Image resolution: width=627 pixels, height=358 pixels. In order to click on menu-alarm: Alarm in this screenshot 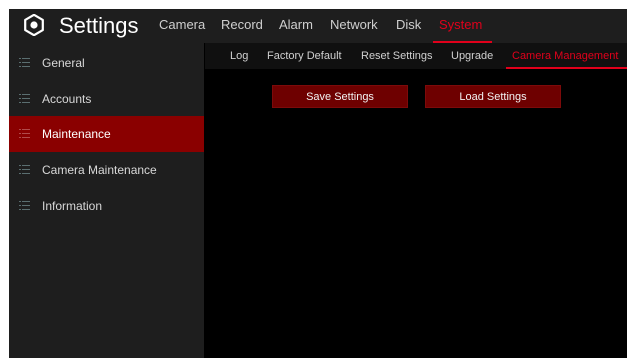, I will do `click(296, 26)`.